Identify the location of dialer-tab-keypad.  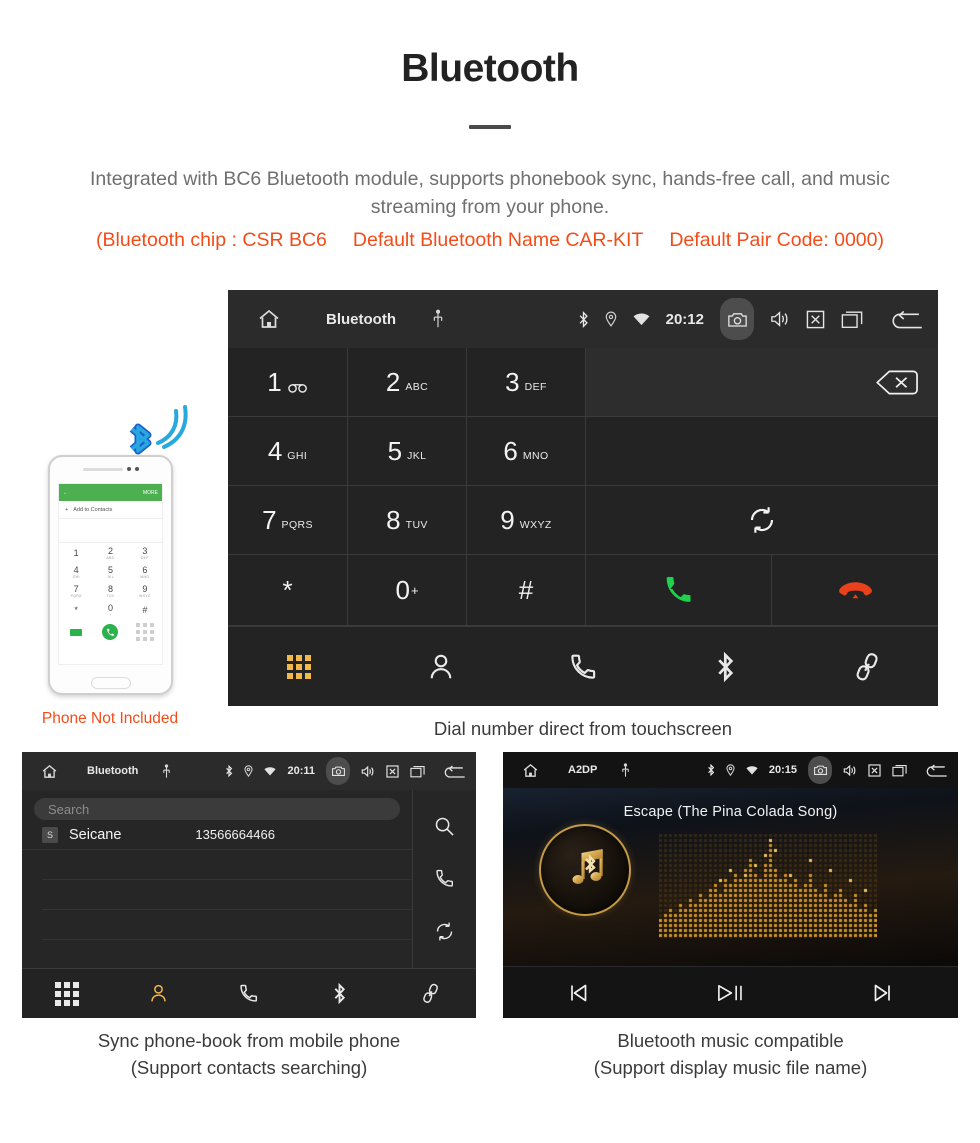
(299, 666).